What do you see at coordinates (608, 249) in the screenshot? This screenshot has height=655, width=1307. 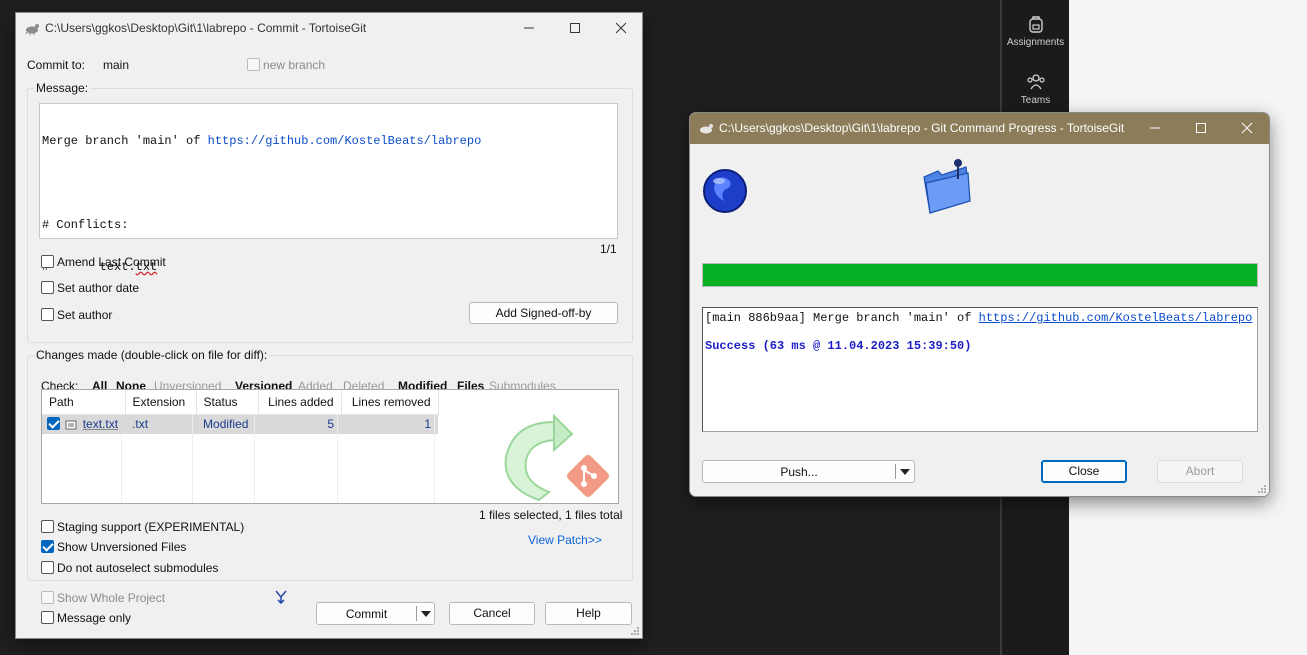 I see `page-indicator: 1/1` at bounding box center [608, 249].